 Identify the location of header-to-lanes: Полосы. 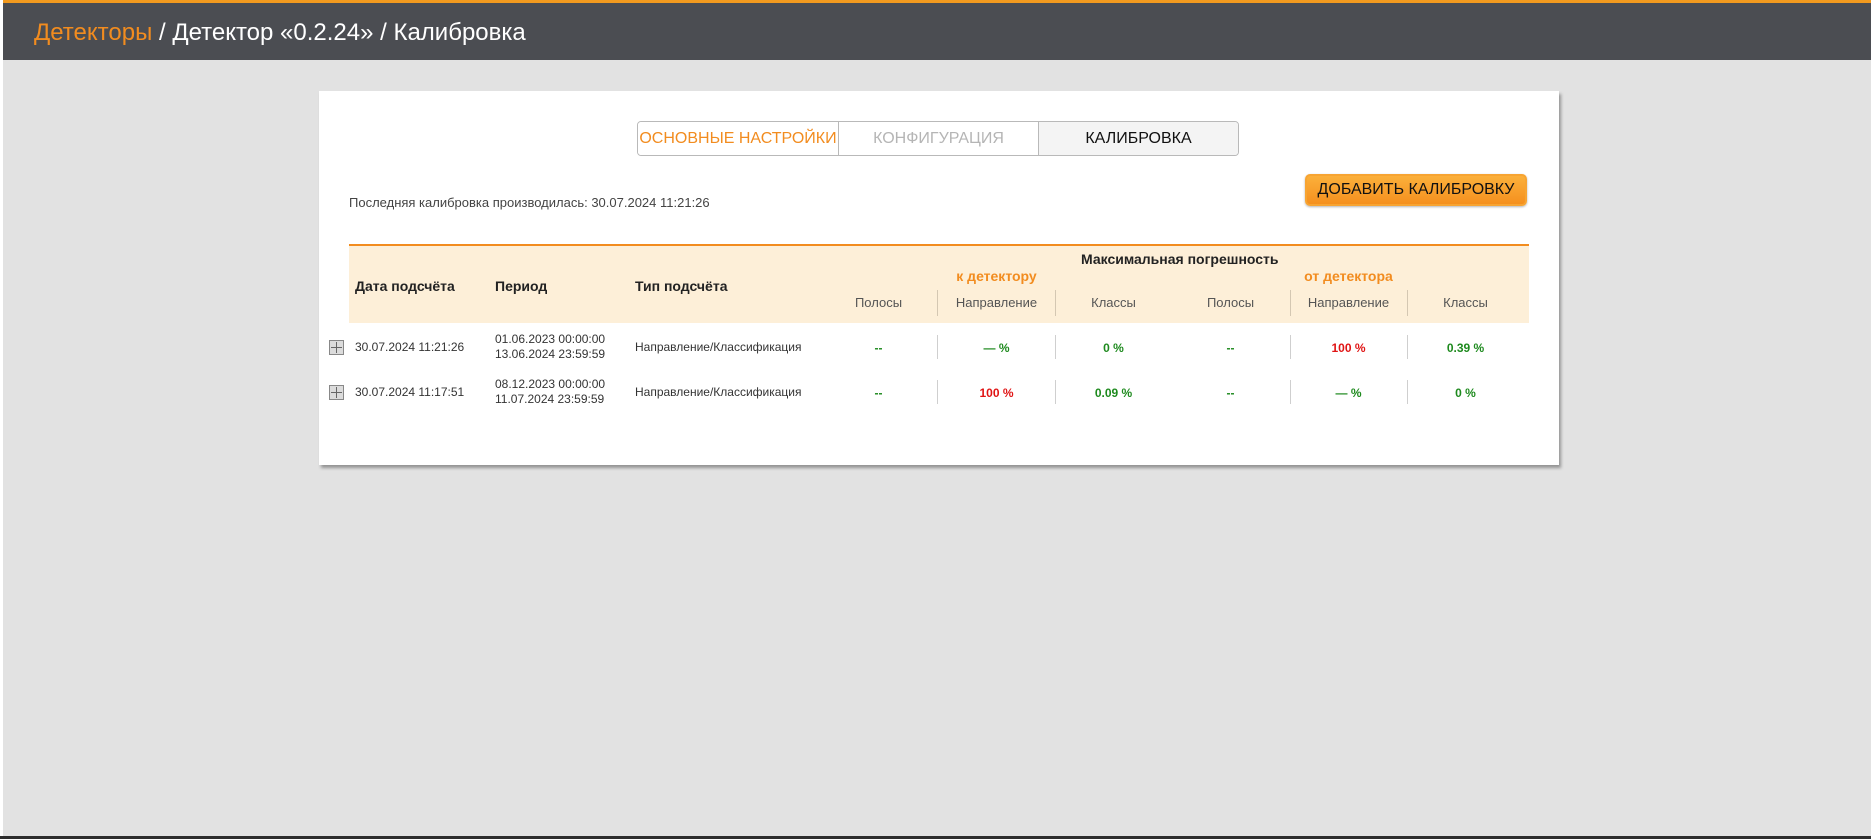
(878, 302).